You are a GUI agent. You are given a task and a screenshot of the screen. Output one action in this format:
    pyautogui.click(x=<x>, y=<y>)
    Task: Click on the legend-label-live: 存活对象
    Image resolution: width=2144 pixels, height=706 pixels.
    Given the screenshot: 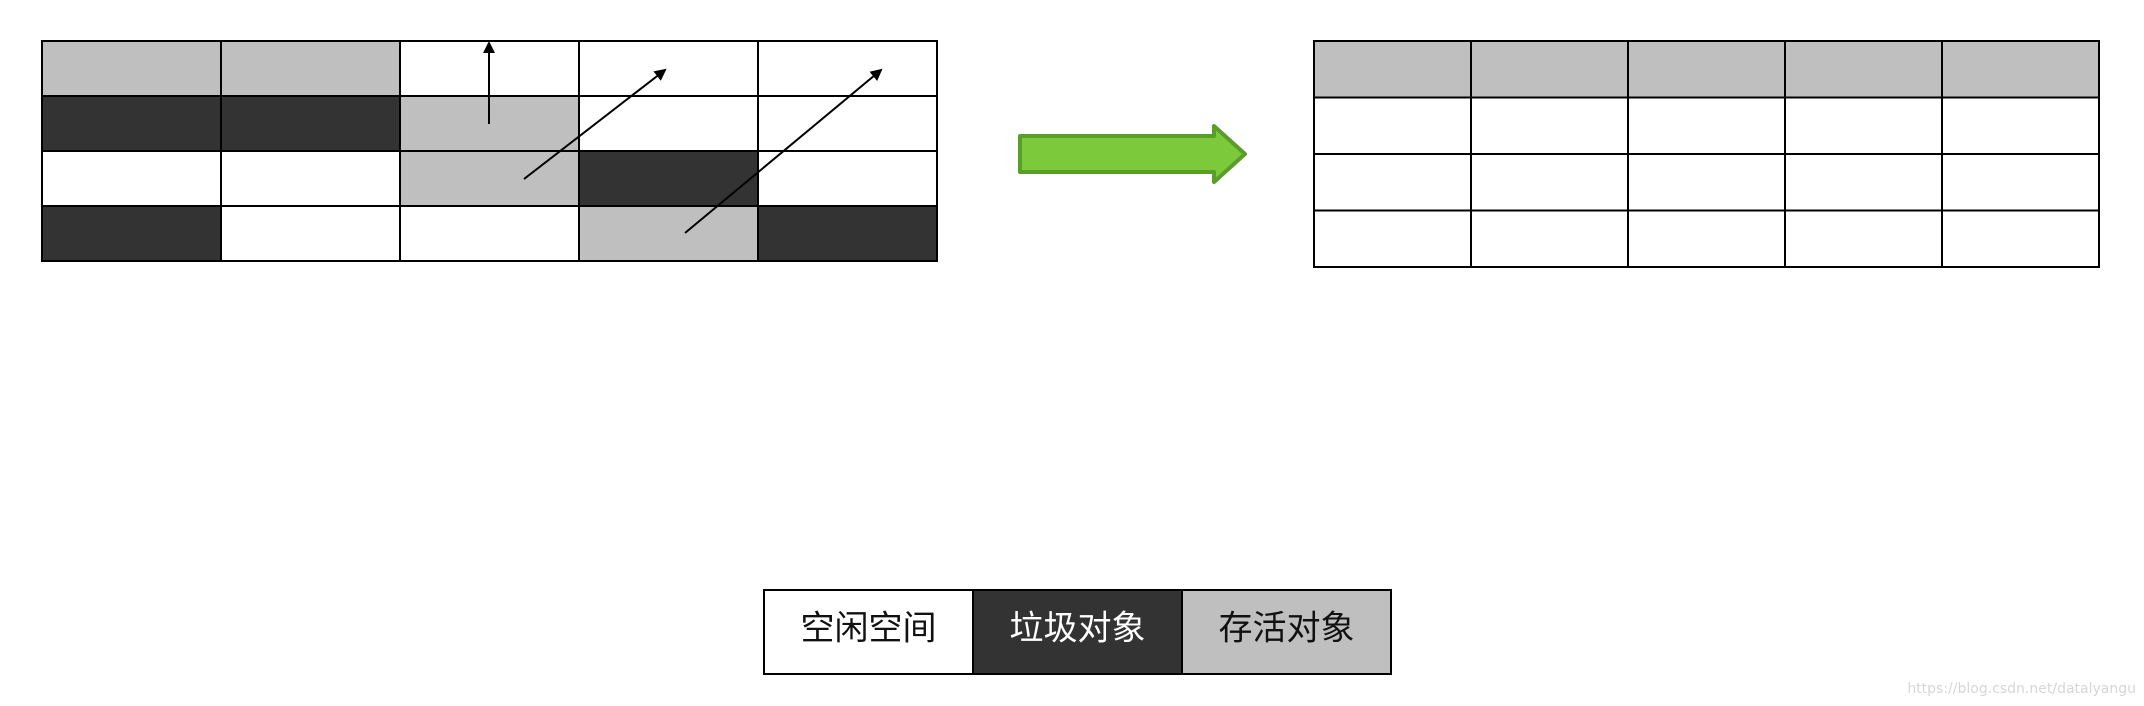 What is the action you would take?
    pyautogui.click(x=1287, y=629)
    